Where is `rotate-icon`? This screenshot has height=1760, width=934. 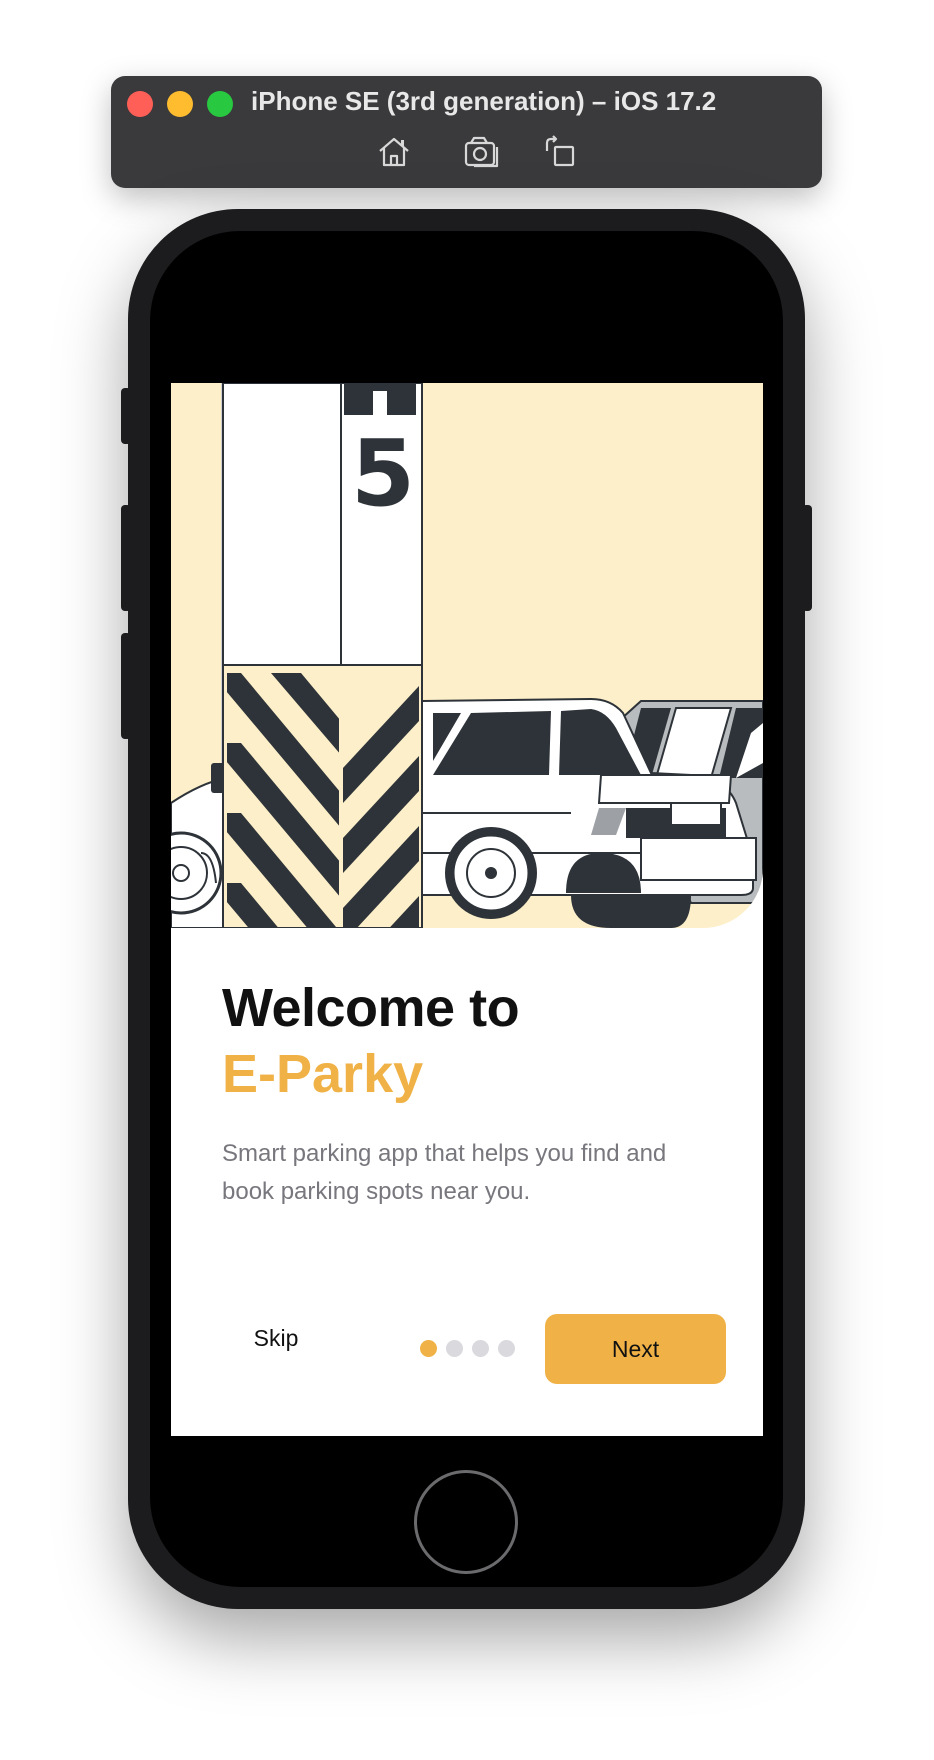 rotate-icon is located at coordinates (560, 152).